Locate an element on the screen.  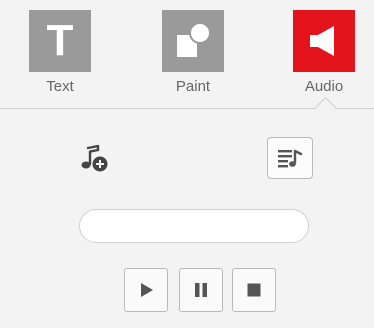
add-music-button is located at coordinates (95, 159).